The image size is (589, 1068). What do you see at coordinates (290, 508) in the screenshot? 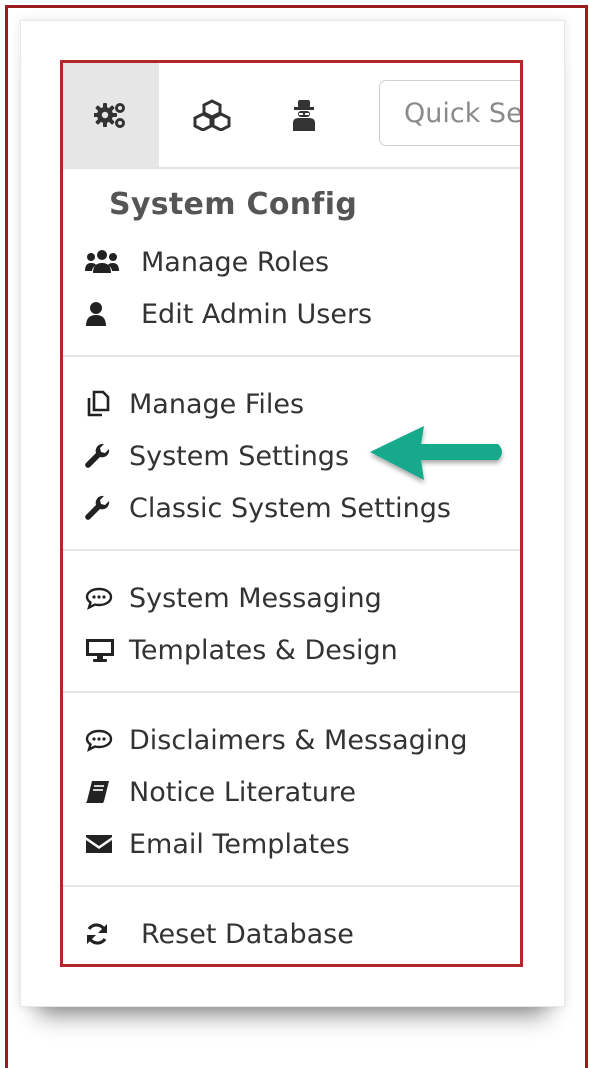
I see `menu-item-label: Classic System Settings` at bounding box center [290, 508].